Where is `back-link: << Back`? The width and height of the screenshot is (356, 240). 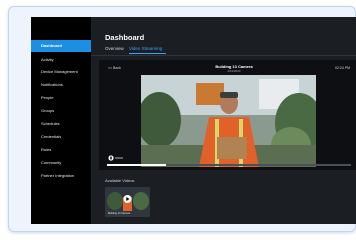 back-link: << Back is located at coordinates (114, 68).